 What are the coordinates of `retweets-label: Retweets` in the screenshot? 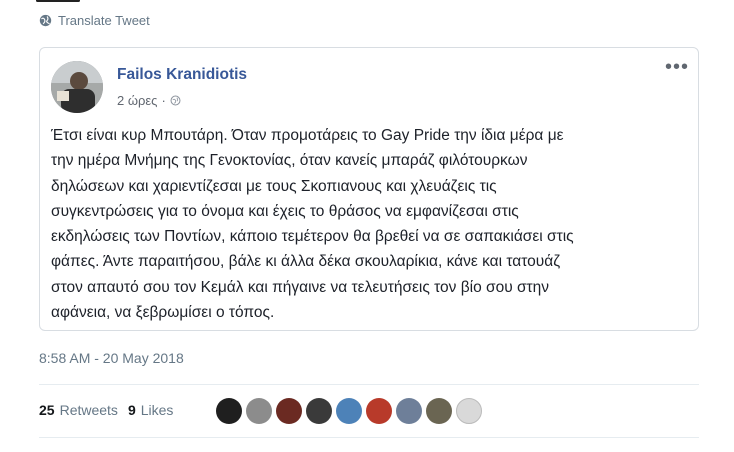 It's located at (88, 410).